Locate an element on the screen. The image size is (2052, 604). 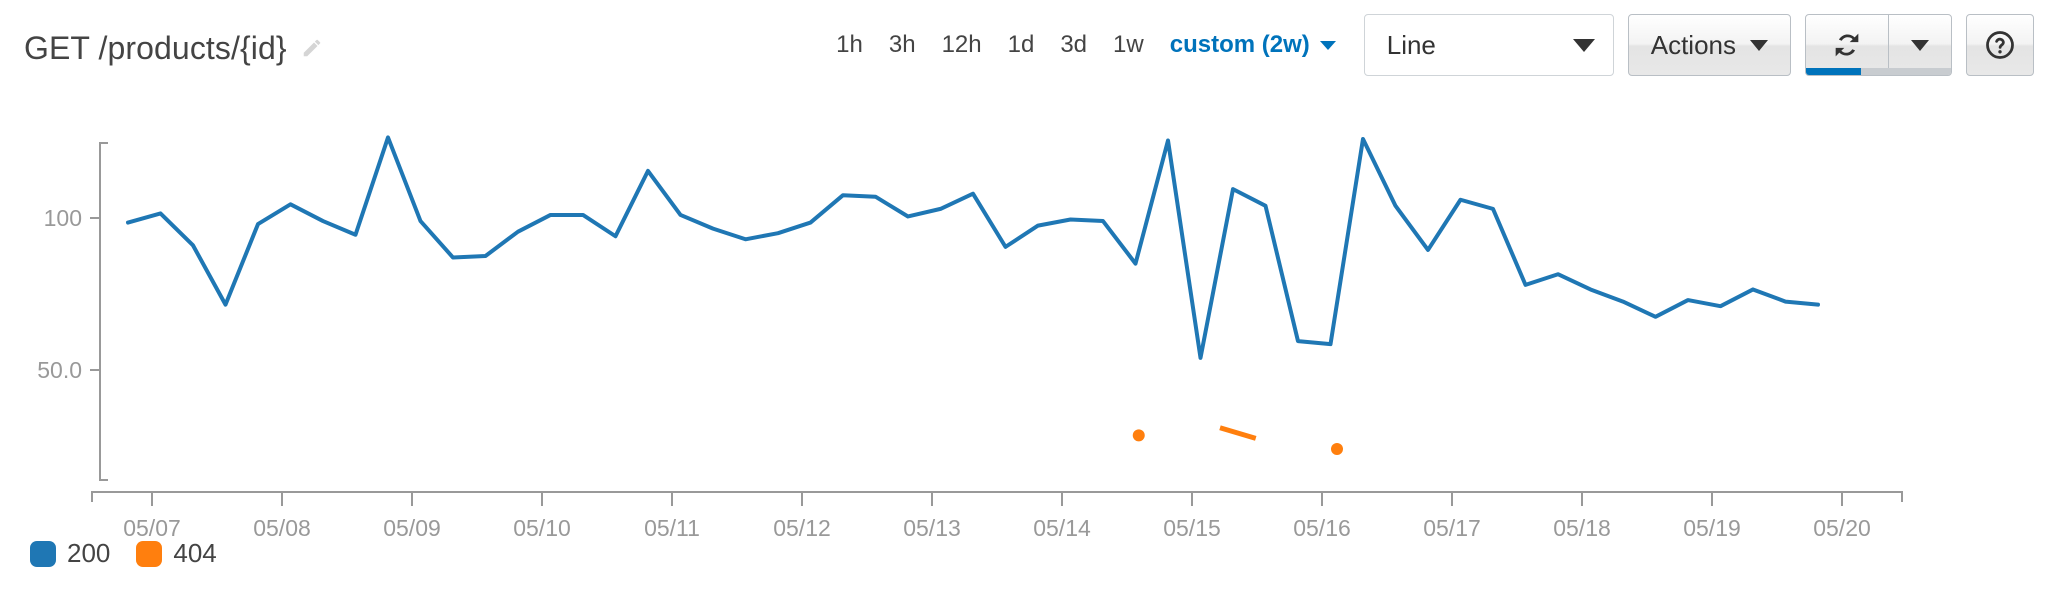
title-block: GET /products/{id} is located at coordinates (173, 48).